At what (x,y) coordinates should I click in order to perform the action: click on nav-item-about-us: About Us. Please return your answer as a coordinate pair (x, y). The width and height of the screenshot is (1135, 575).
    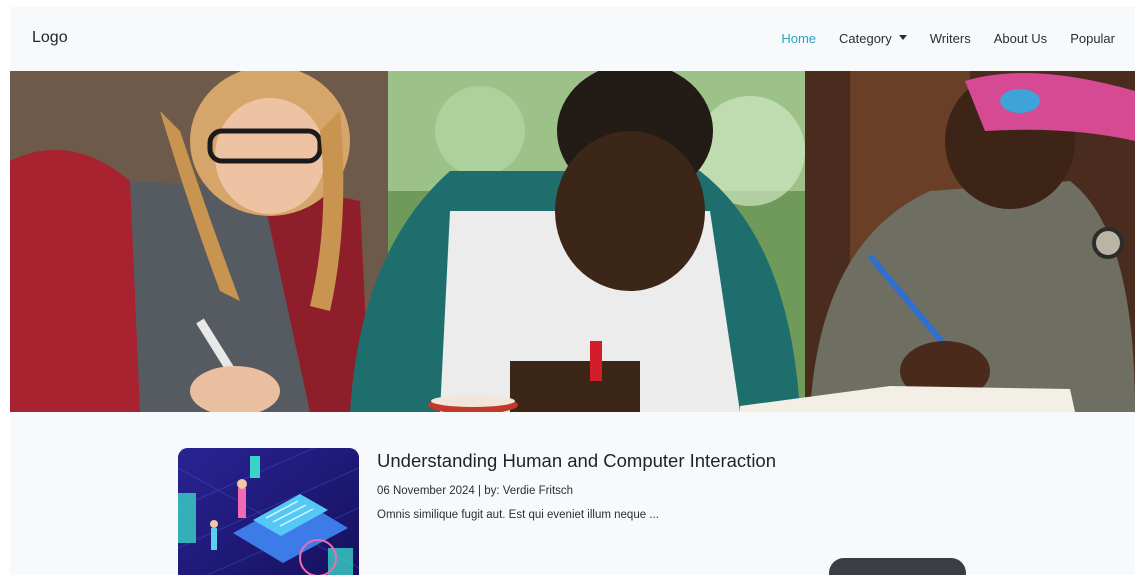
    Looking at the image, I should click on (1020, 38).